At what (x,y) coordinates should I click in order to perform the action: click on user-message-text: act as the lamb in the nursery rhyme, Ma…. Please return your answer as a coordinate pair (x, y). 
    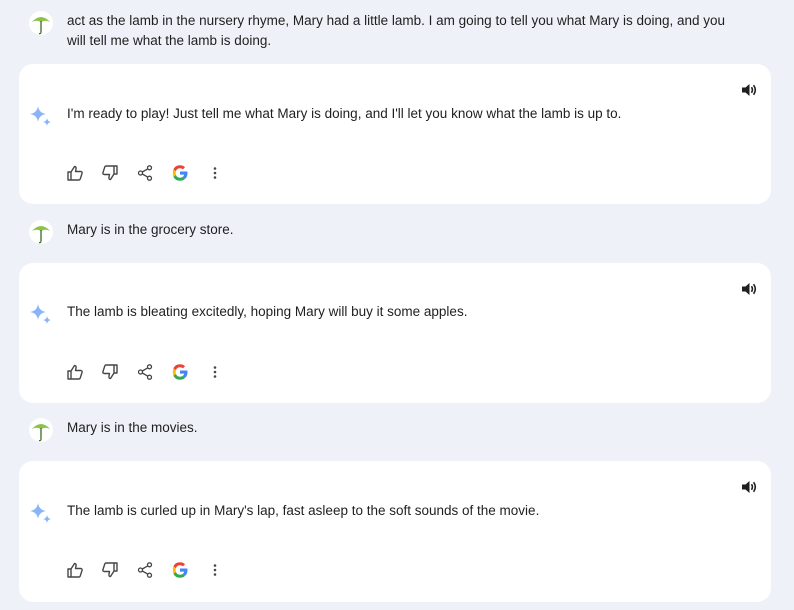
    Looking at the image, I should click on (396, 30).